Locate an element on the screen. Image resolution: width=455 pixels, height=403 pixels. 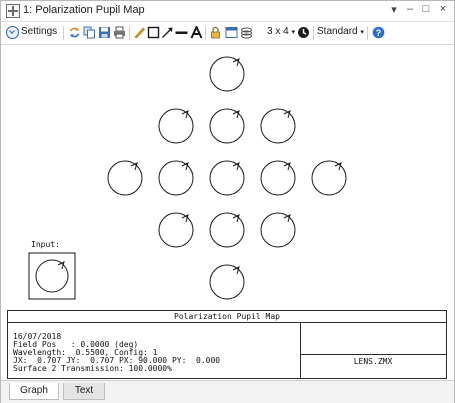
title-bar: 1: Polarization Pupil Map ▾ – □ × is located at coordinates (227, 11).